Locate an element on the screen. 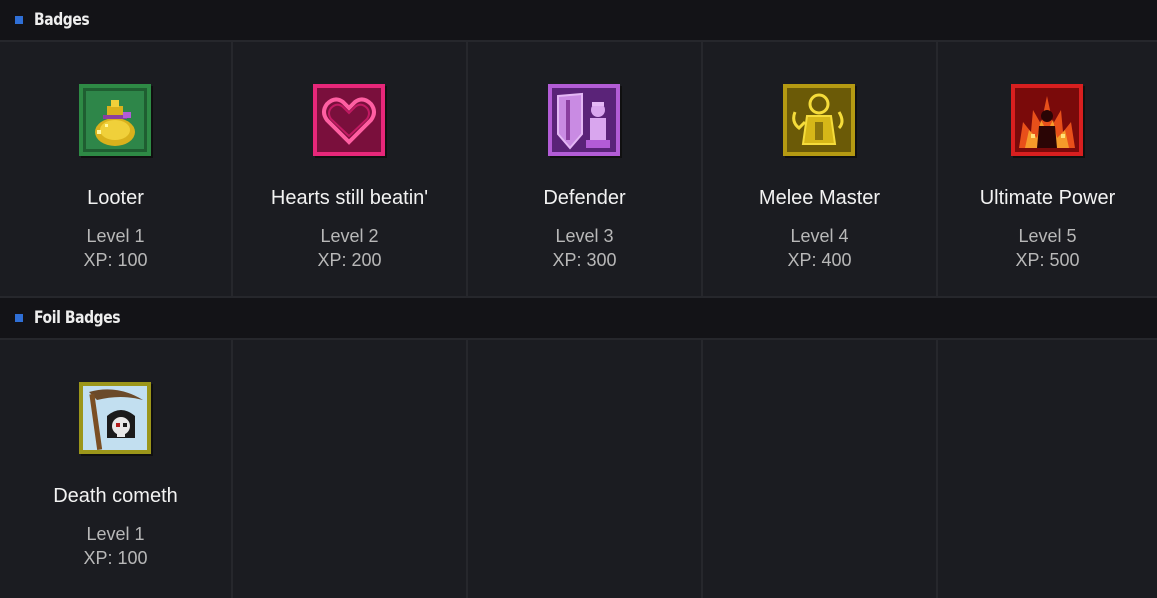 This screenshot has width=1157, height=598. badge-card-death-cometh: Death cometh Level 1 XP: 100 is located at coordinates (116, 469).